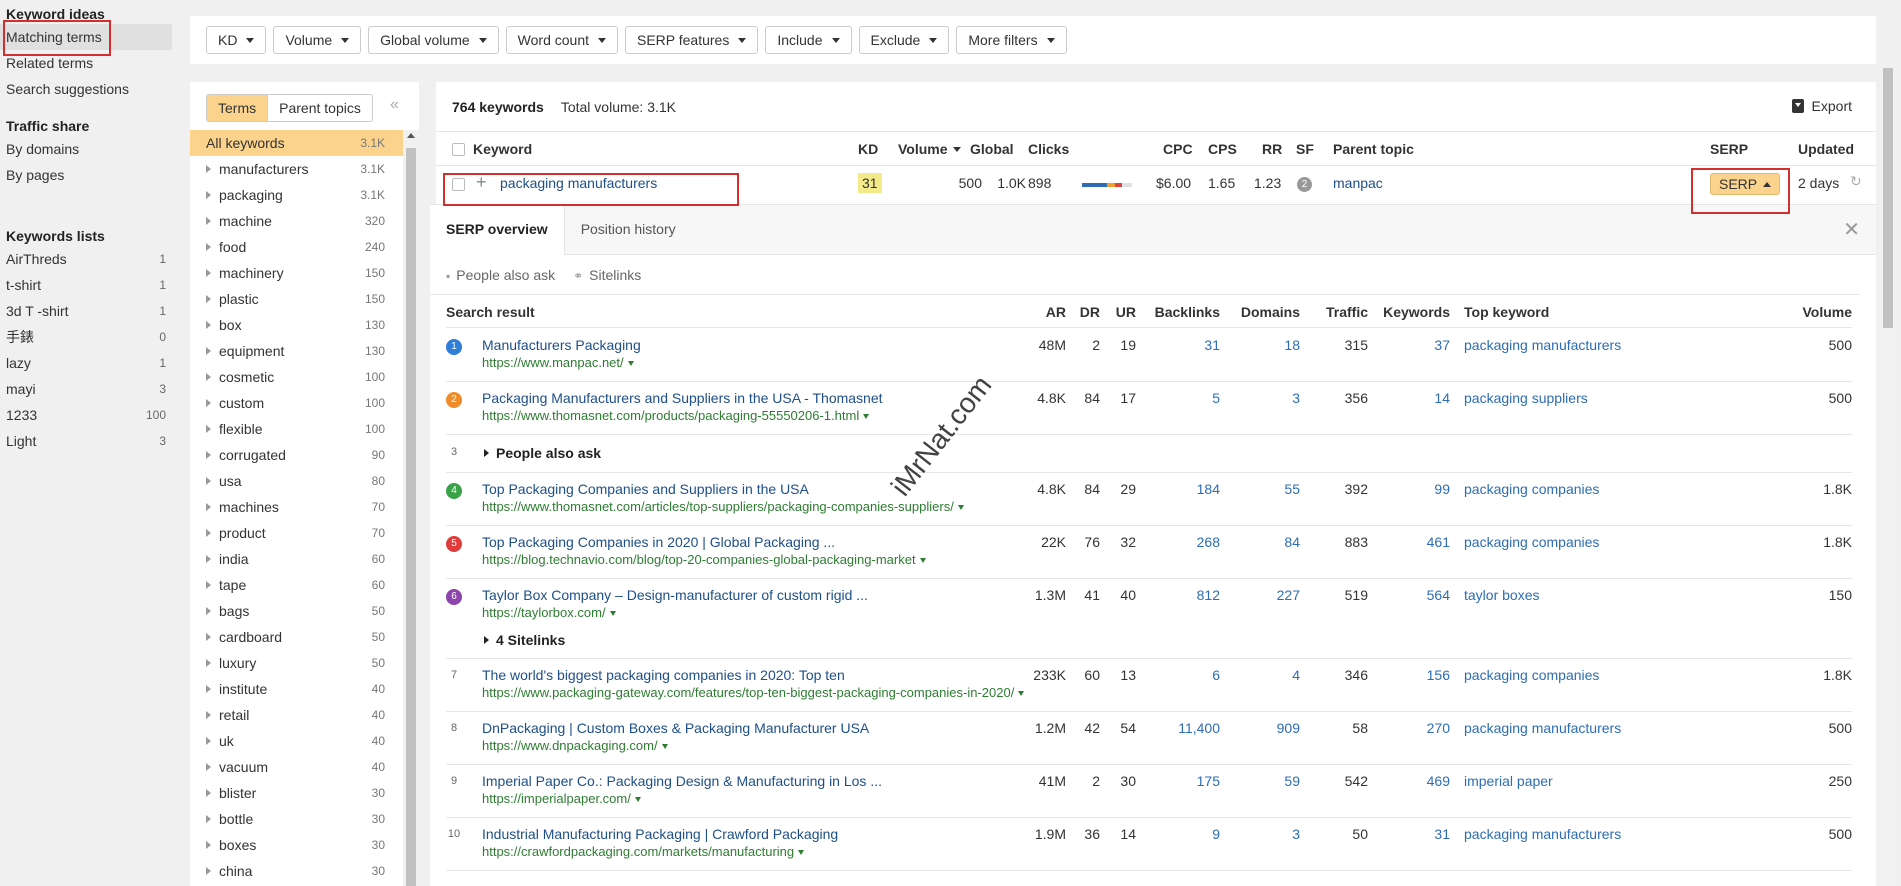  I want to click on backlinks-link: 268, so click(1178, 542).